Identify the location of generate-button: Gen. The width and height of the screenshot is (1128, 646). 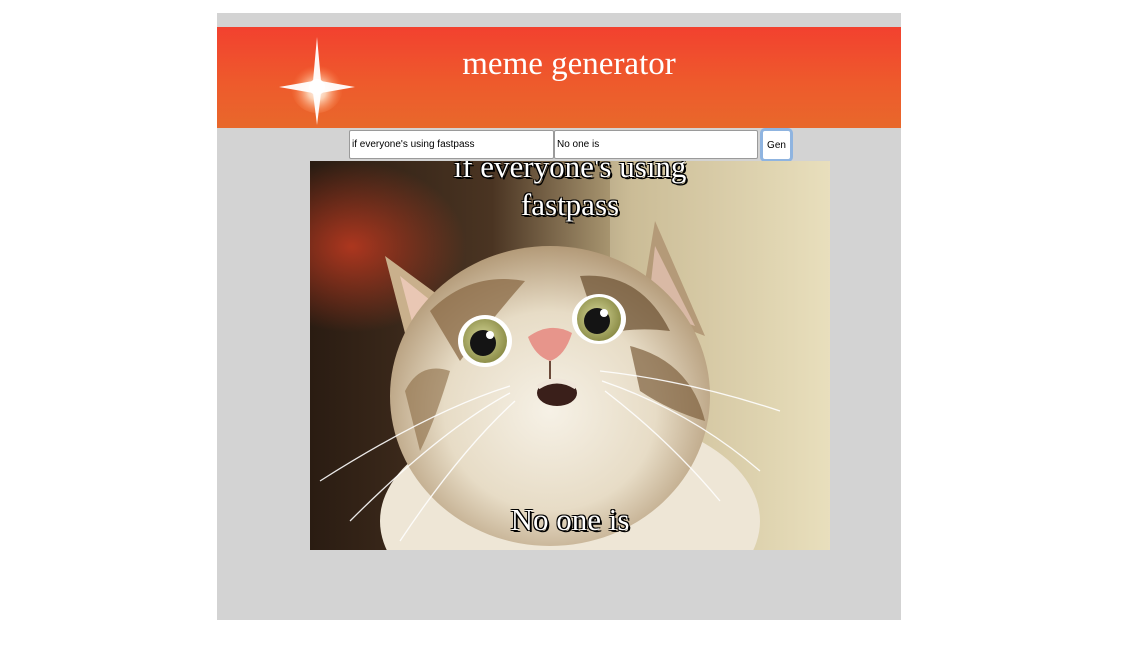
(776, 145).